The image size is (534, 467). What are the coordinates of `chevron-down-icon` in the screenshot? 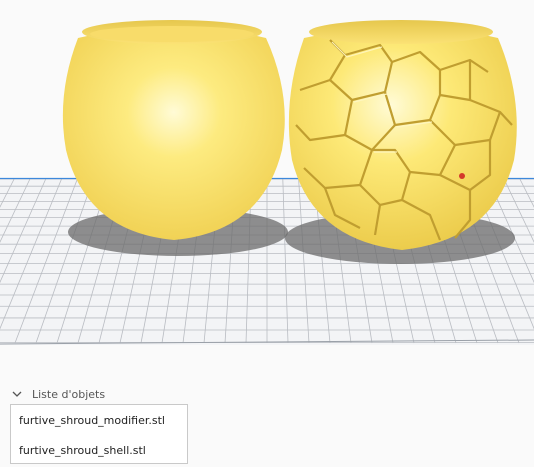 It's located at (17, 394).